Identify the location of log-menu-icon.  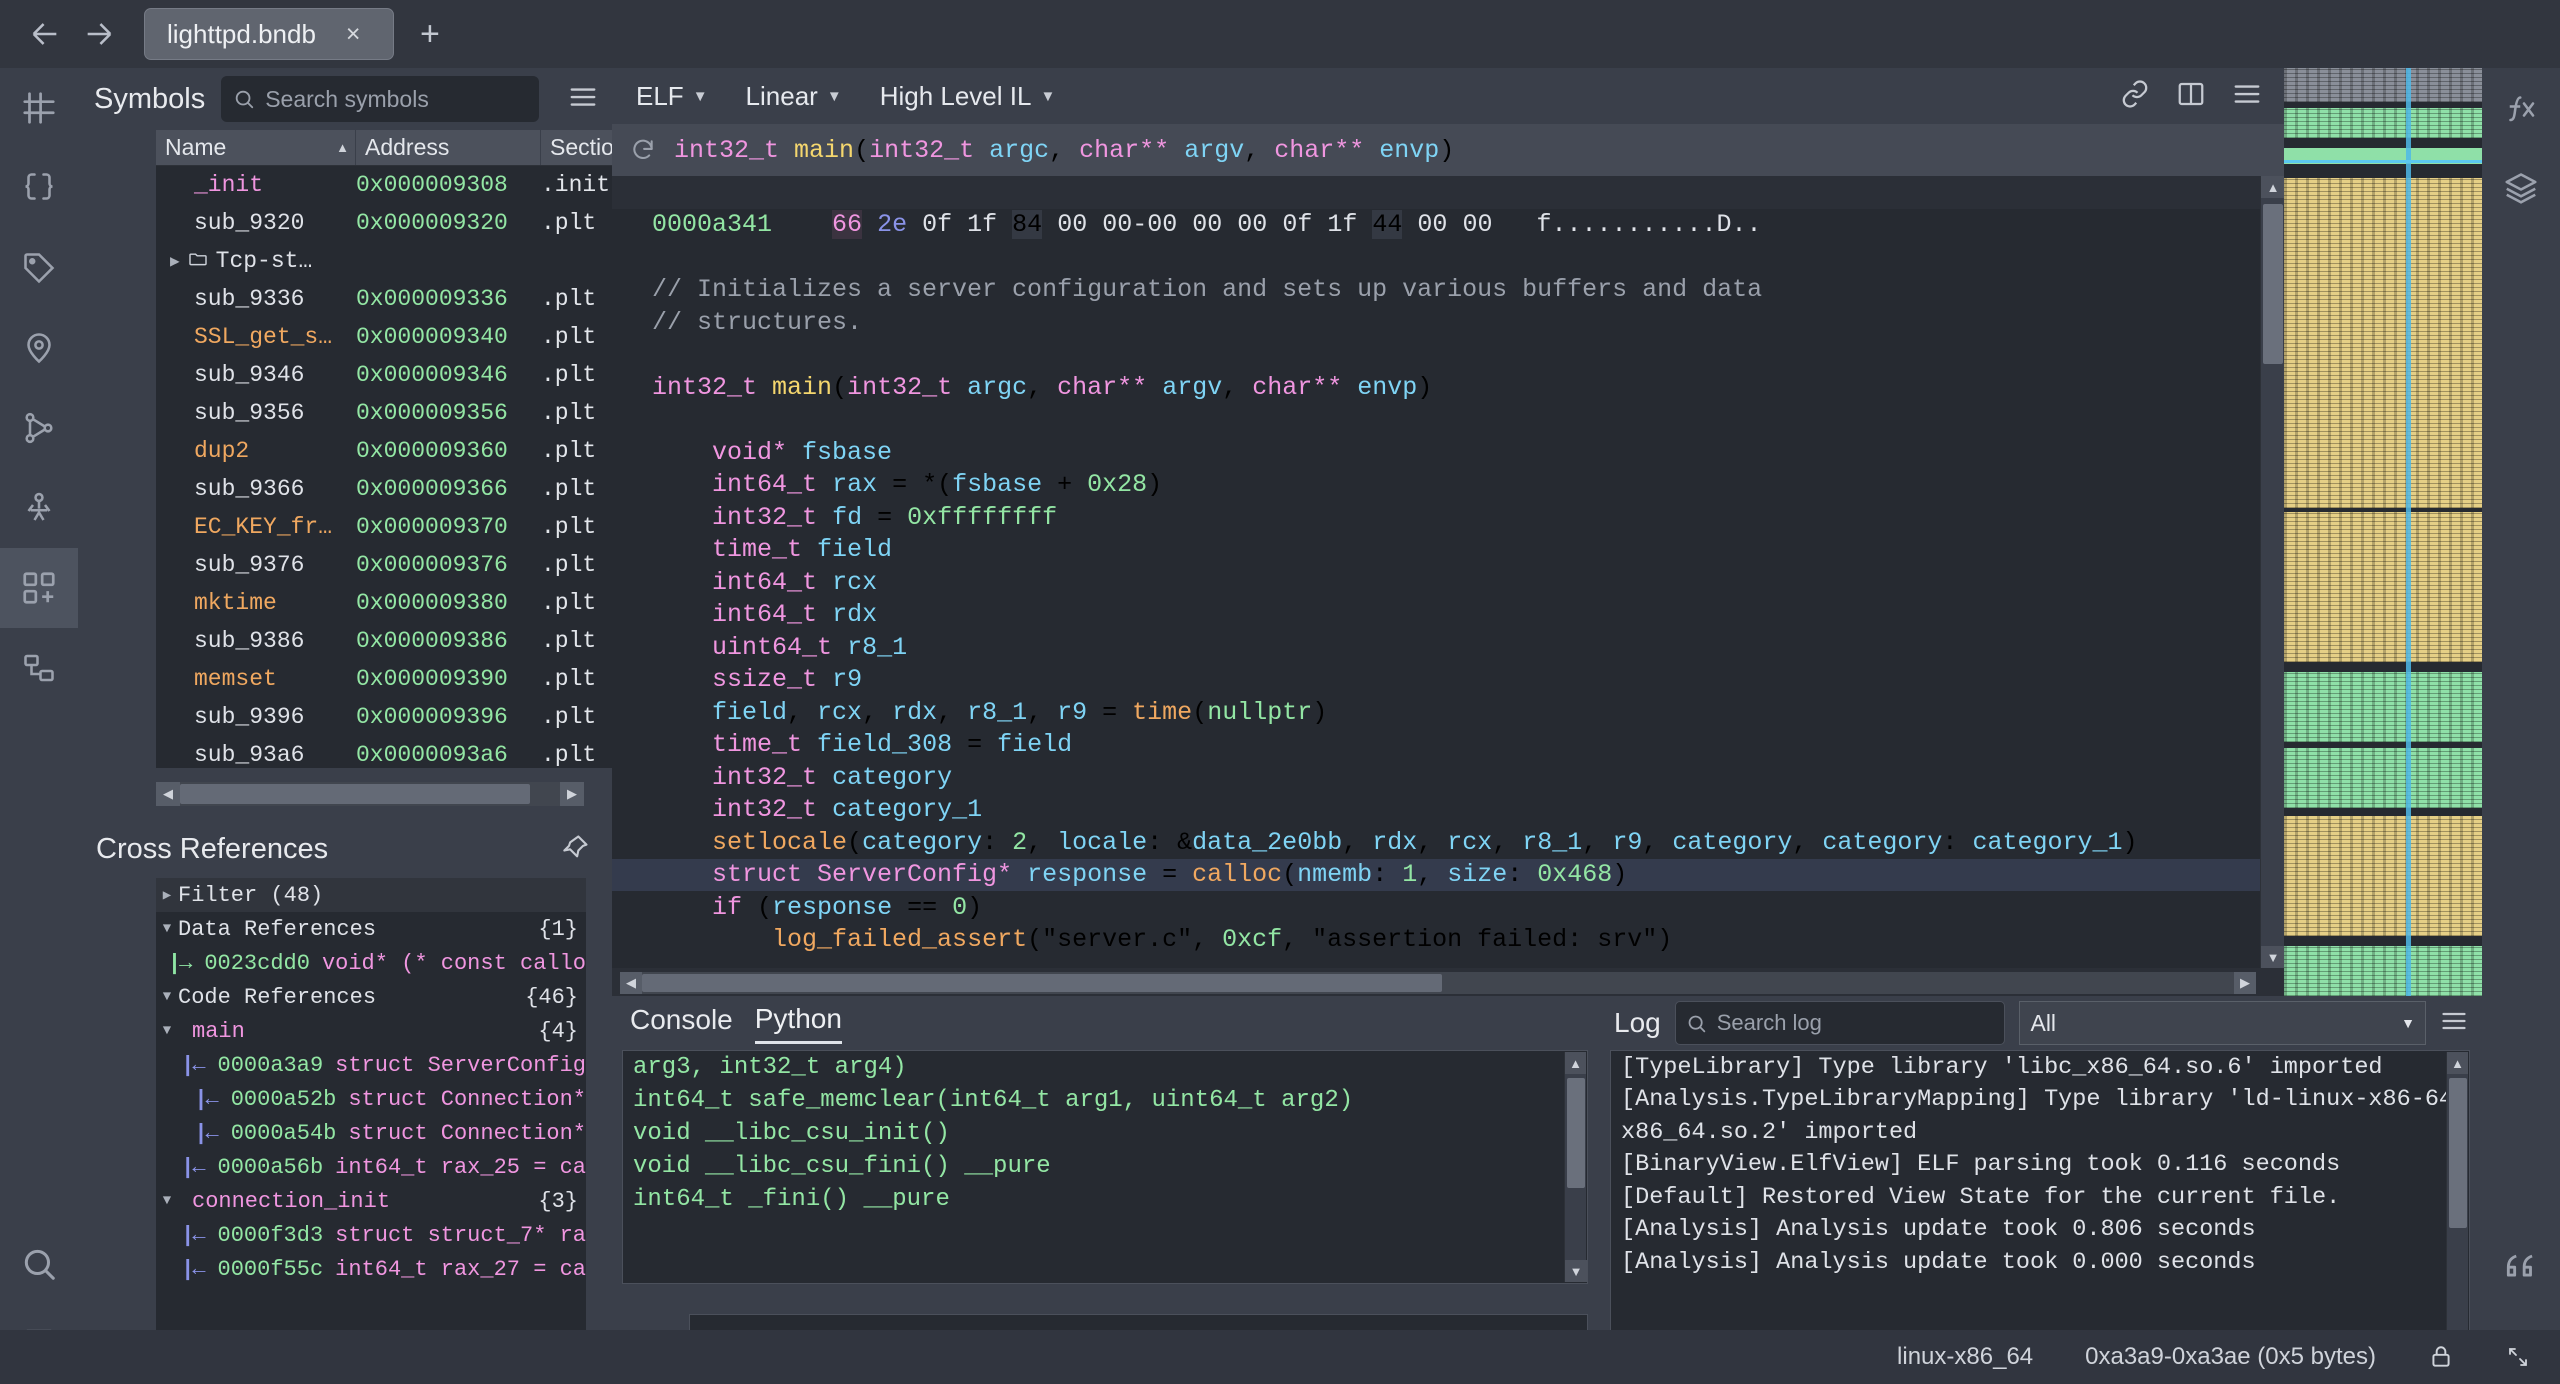
(2454, 1023).